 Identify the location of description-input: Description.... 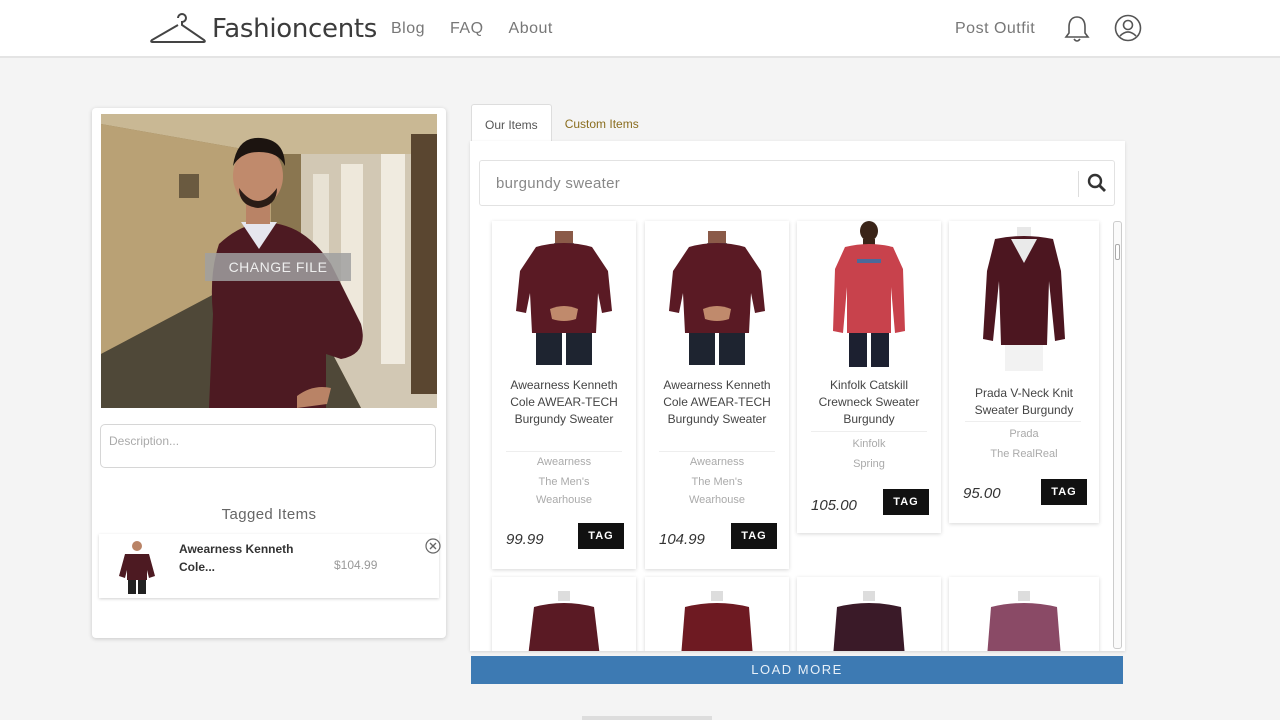
(268, 446).